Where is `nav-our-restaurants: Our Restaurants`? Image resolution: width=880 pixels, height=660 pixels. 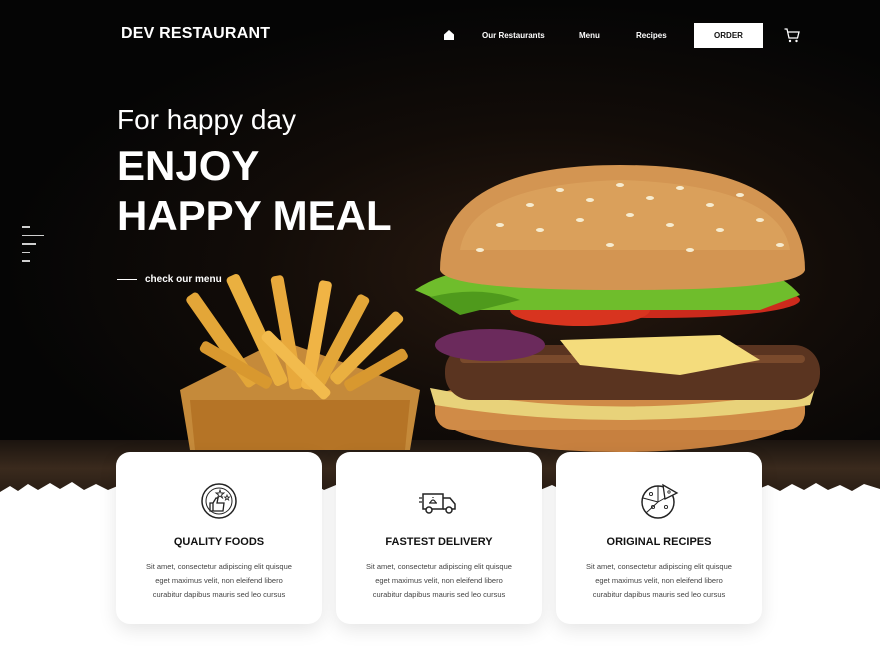 nav-our-restaurants: Our Restaurants is located at coordinates (513, 35).